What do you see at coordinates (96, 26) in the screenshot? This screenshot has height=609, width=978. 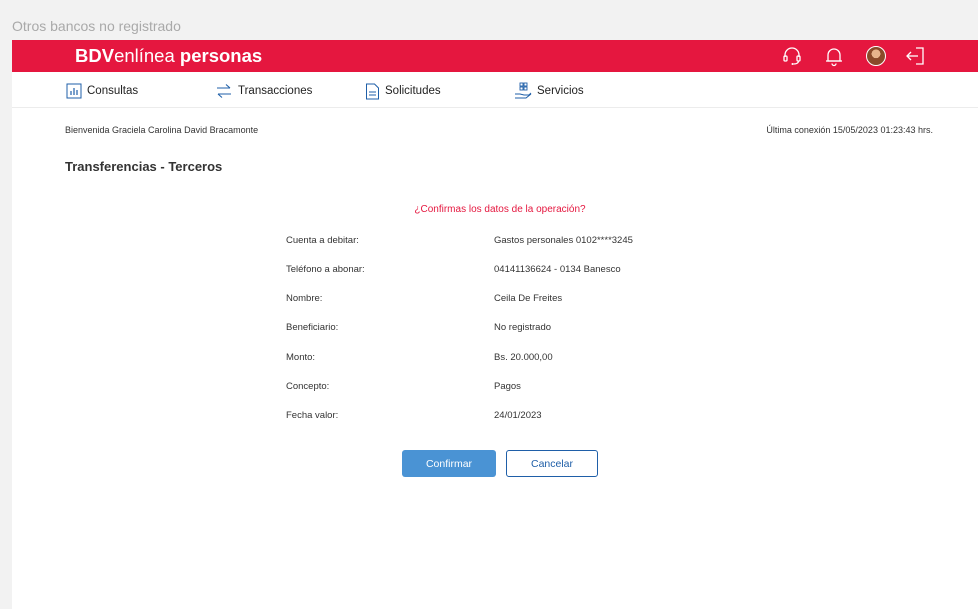 I see `window-title: Otros bancos no registrado` at bounding box center [96, 26].